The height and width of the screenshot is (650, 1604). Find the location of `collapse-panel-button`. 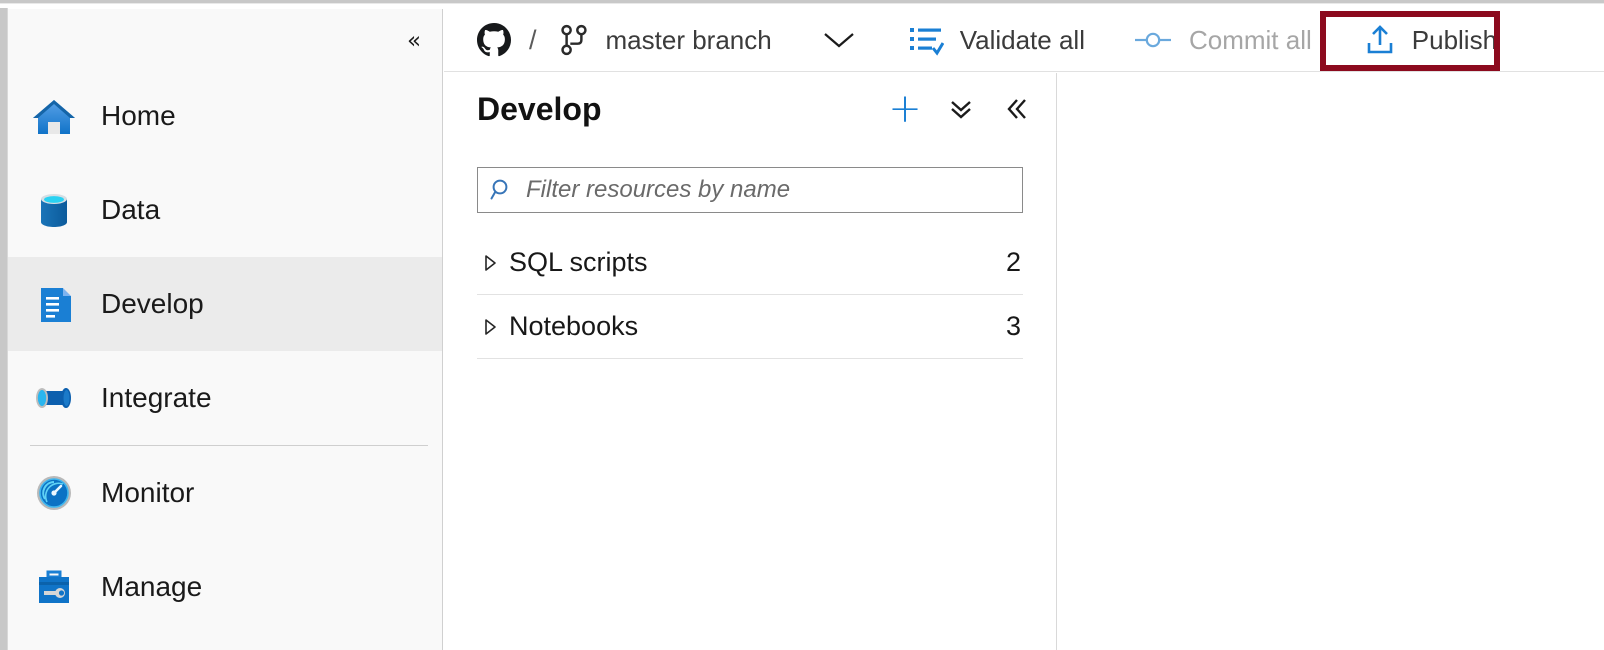

collapse-panel-button is located at coordinates (1017, 109).